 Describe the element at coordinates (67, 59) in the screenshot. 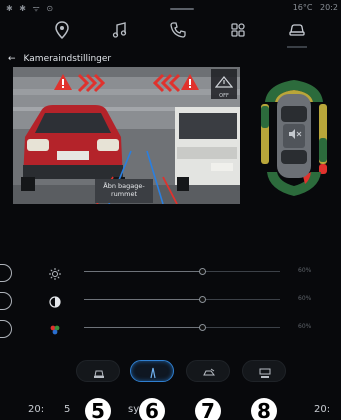

I see `page-title: Kameraindstillinger` at that location.